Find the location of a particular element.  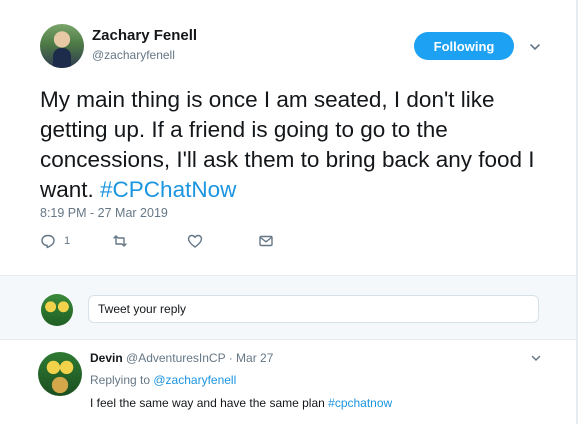

replying-prefix: Replying to is located at coordinates (122, 380).